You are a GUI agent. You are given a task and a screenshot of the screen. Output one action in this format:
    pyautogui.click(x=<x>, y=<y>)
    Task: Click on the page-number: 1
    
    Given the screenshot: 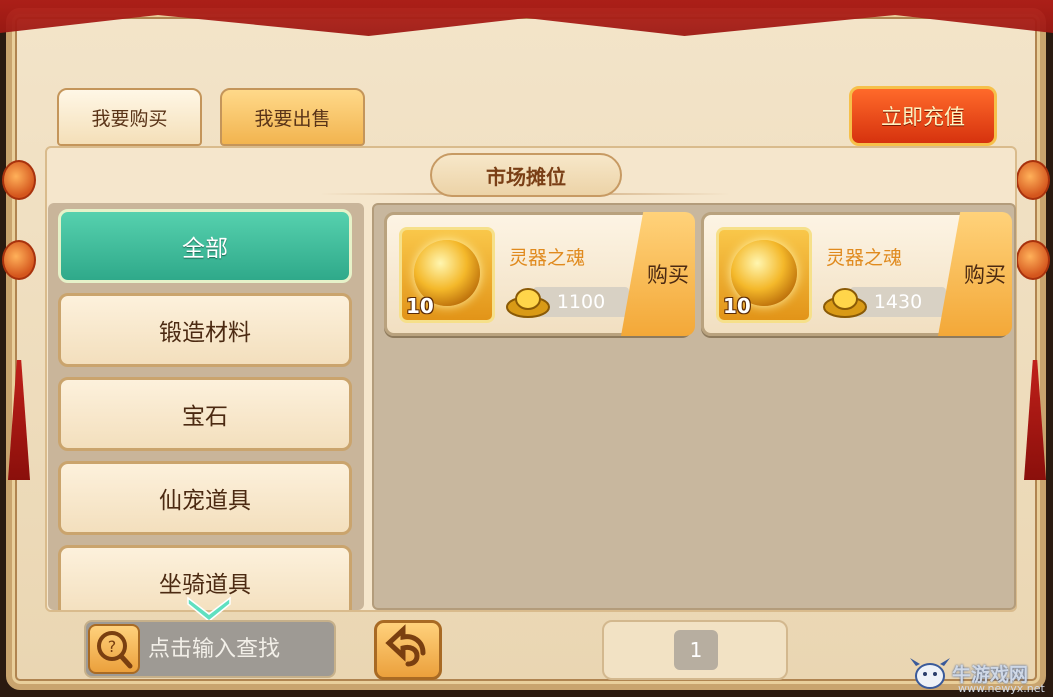 What is the action you would take?
    pyautogui.click(x=696, y=650)
    